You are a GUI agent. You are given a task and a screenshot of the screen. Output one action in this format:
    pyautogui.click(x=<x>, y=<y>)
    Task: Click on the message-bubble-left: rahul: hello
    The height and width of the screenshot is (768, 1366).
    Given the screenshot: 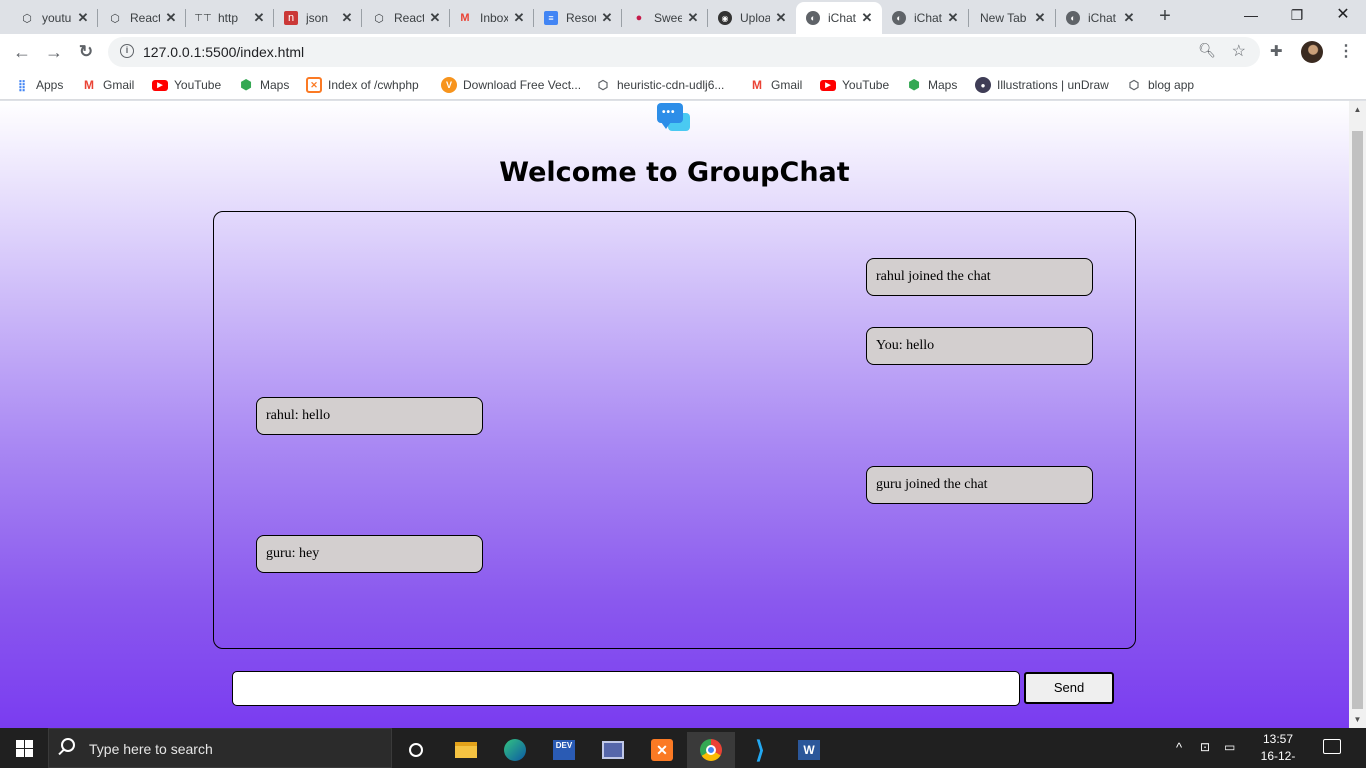 What is the action you would take?
    pyautogui.click(x=369, y=416)
    